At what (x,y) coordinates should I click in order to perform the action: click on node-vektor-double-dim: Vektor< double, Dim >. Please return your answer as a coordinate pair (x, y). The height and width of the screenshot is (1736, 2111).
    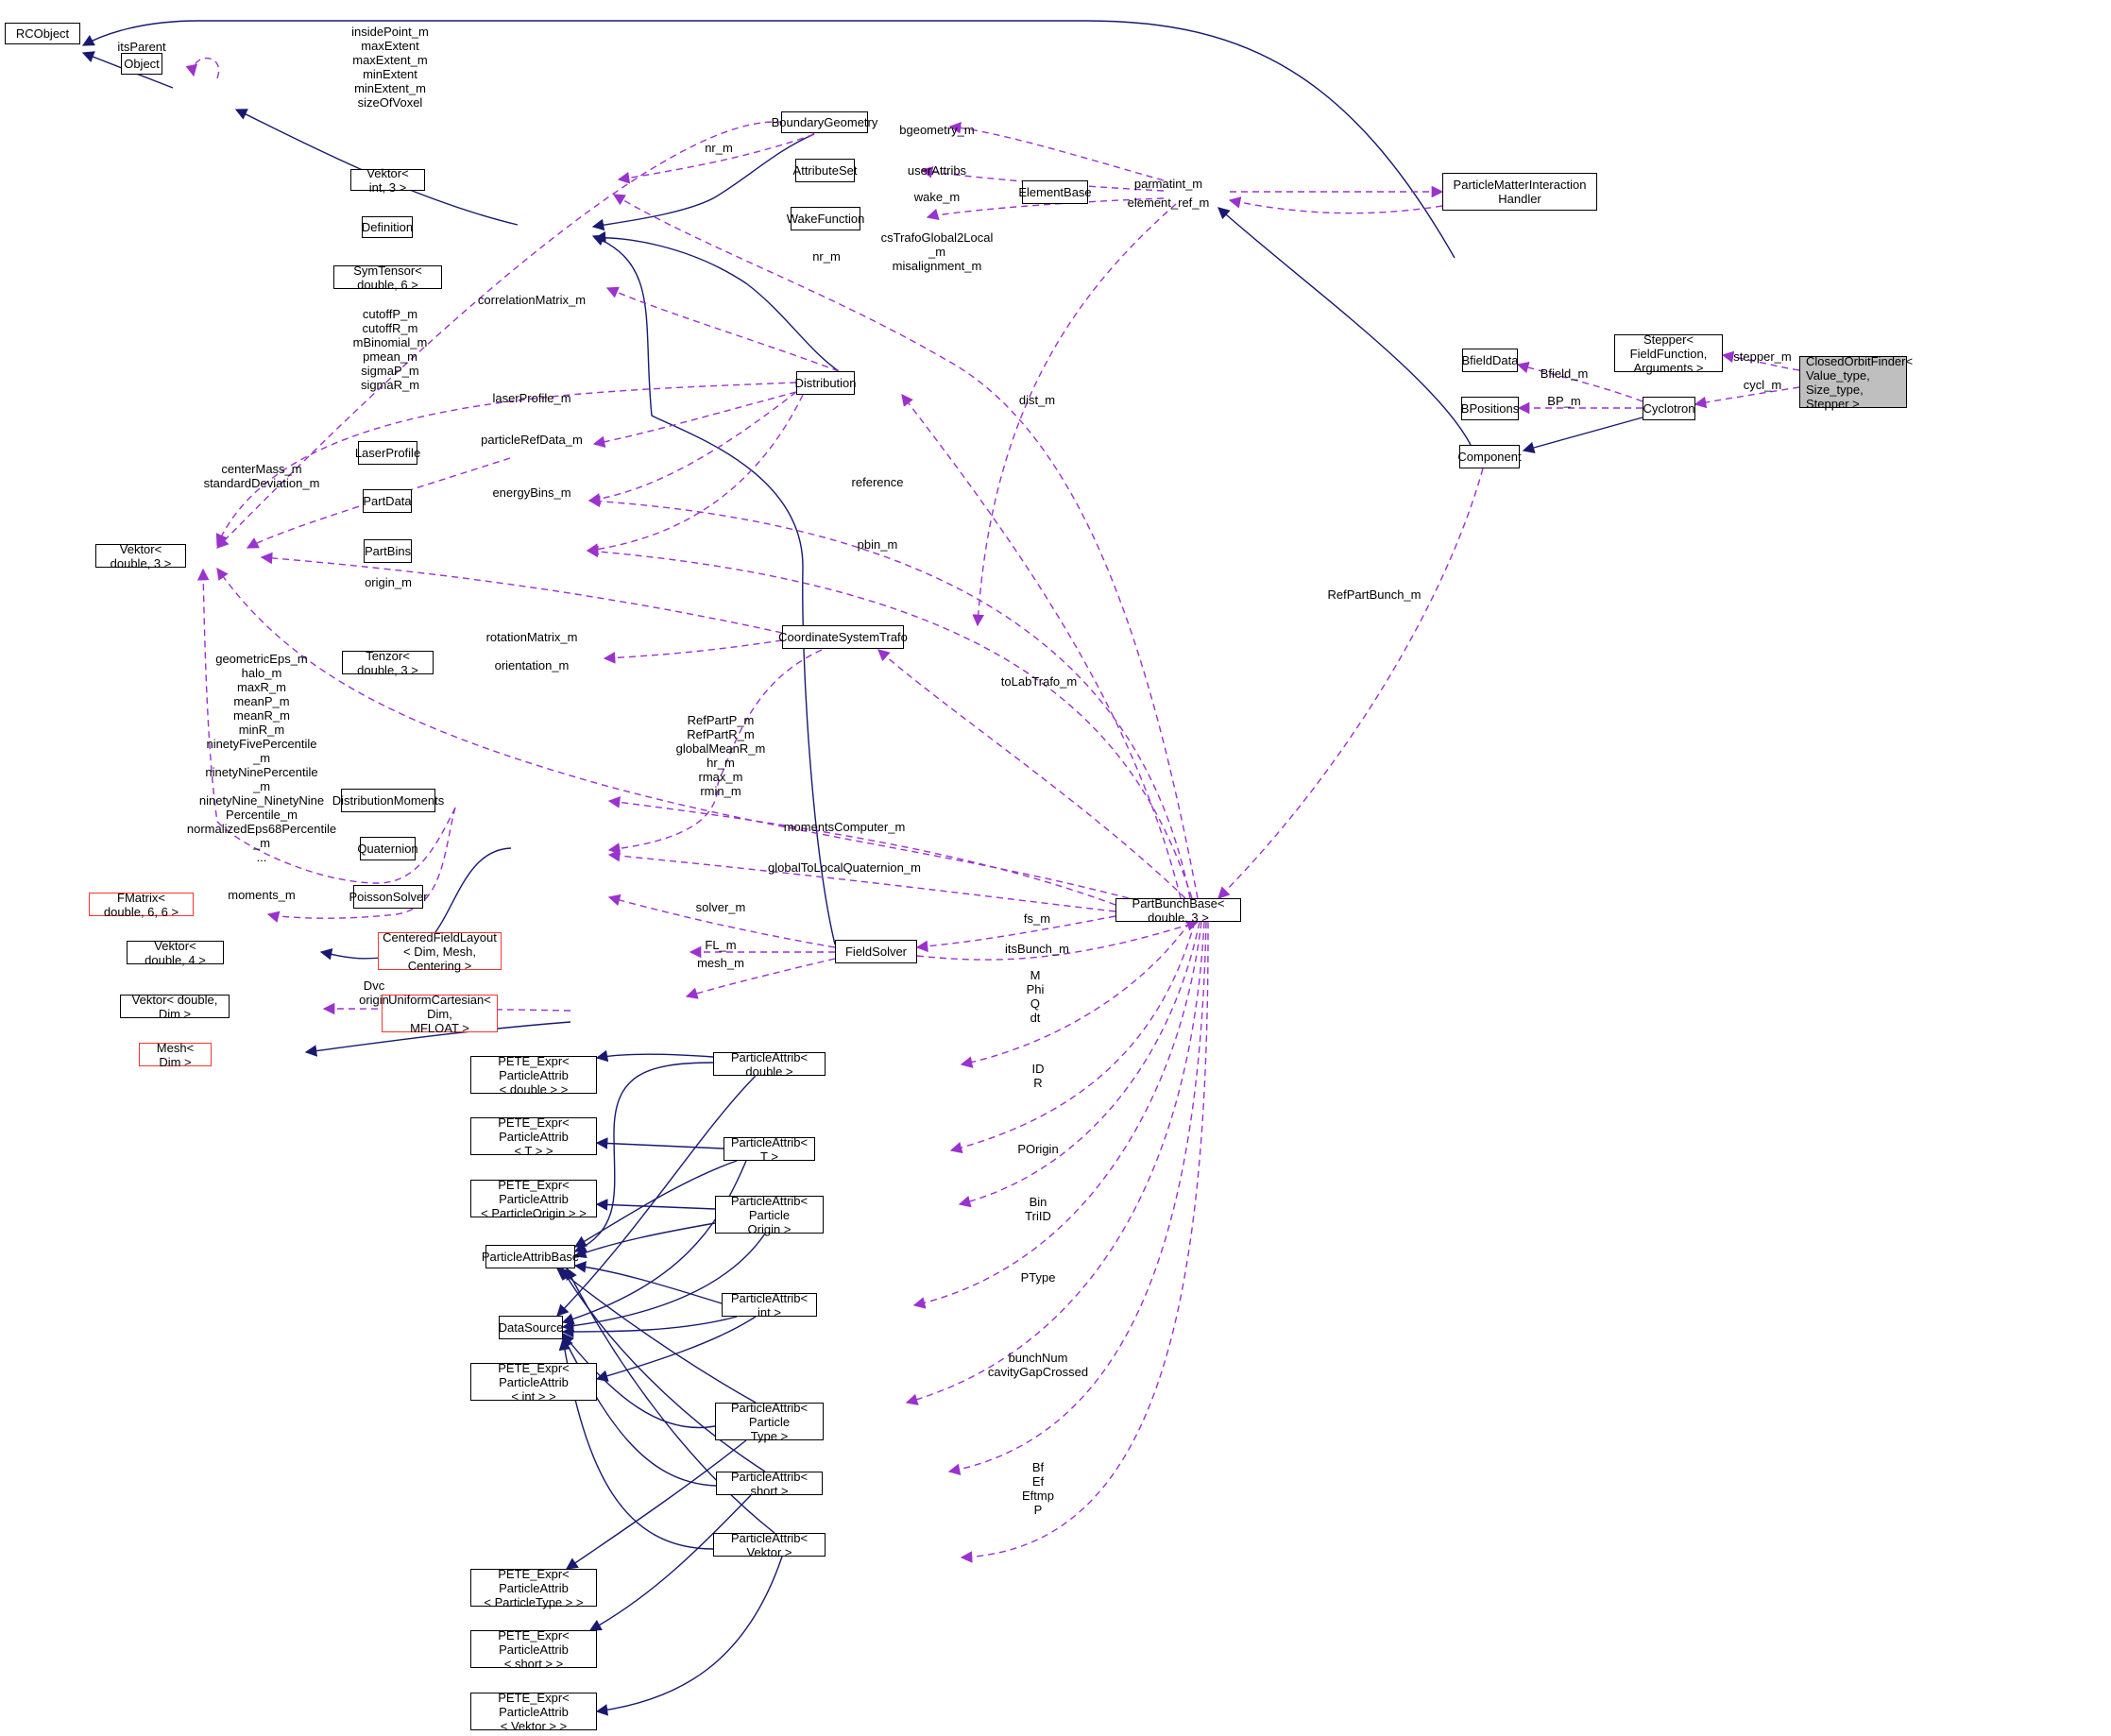
    Looking at the image, I should click on (175, 1007).